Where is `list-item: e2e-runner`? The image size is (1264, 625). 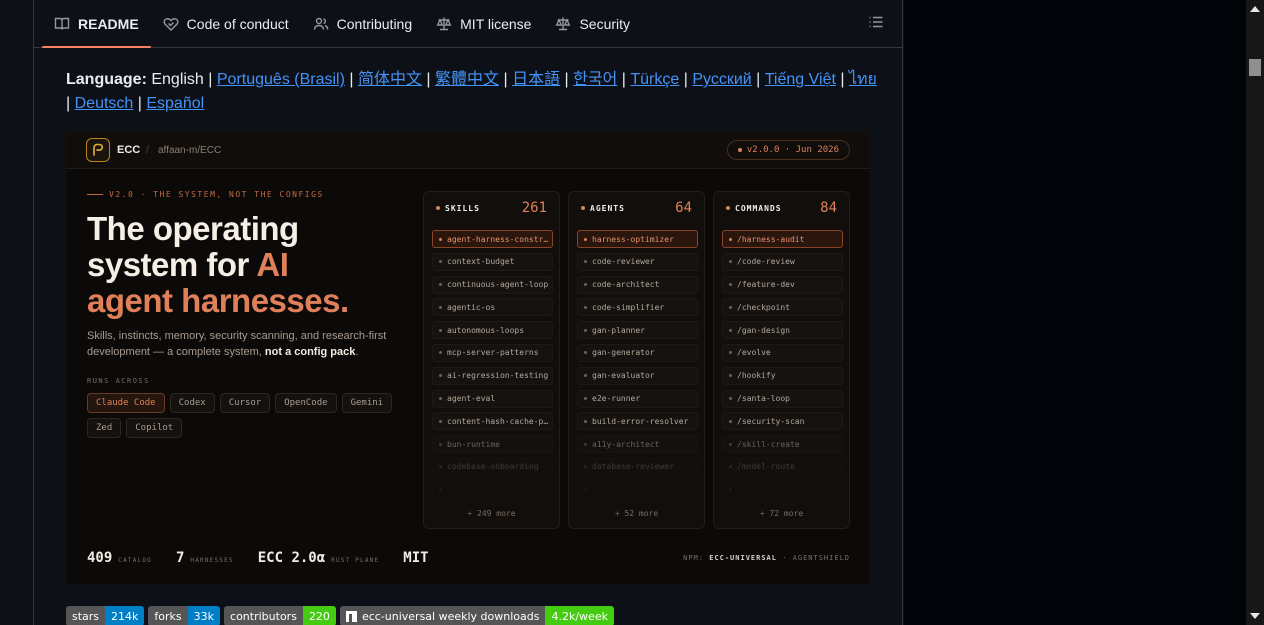
list-item: e2e-runner is located at coordinates (637, 398).